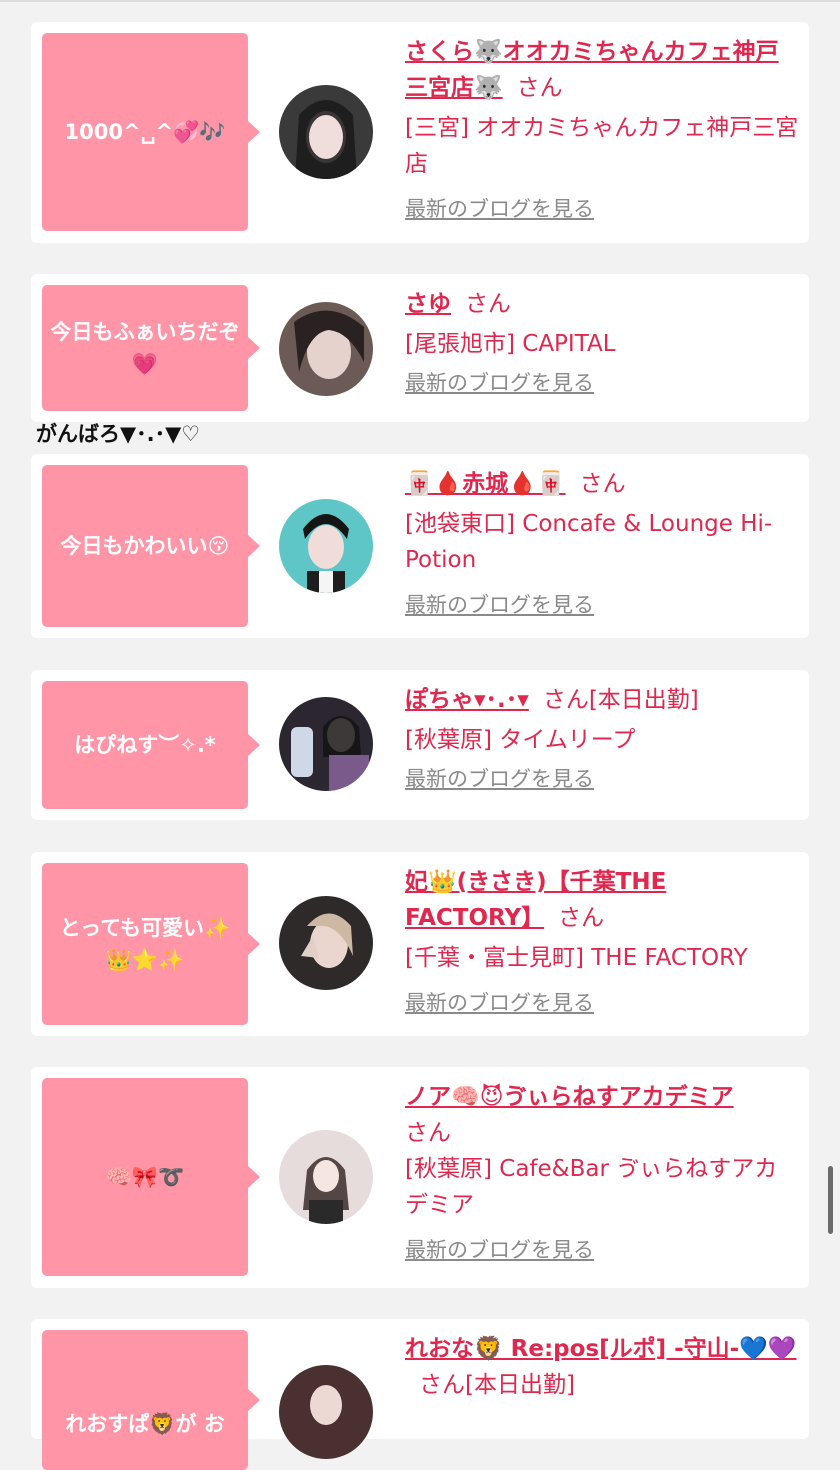  What do you see at coordinates (520, 740) in the screenshot?
I see `shop-name: [秋葉原] タイムリープ` at bounding box center [520, 740].